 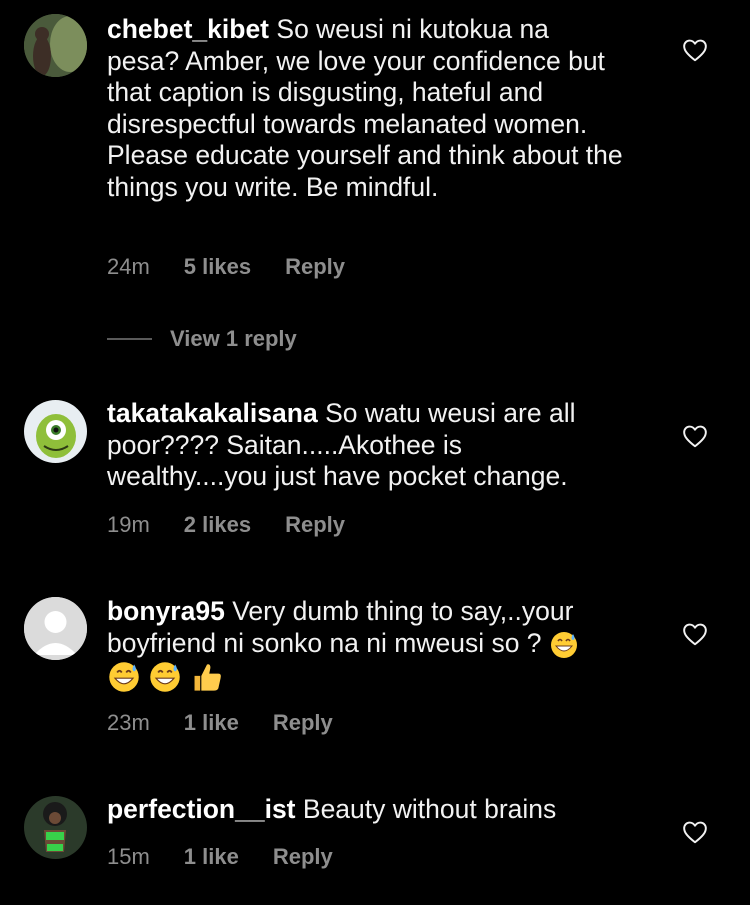 I want to click on thumbs-up-emoji, so click(x=207, y=677).